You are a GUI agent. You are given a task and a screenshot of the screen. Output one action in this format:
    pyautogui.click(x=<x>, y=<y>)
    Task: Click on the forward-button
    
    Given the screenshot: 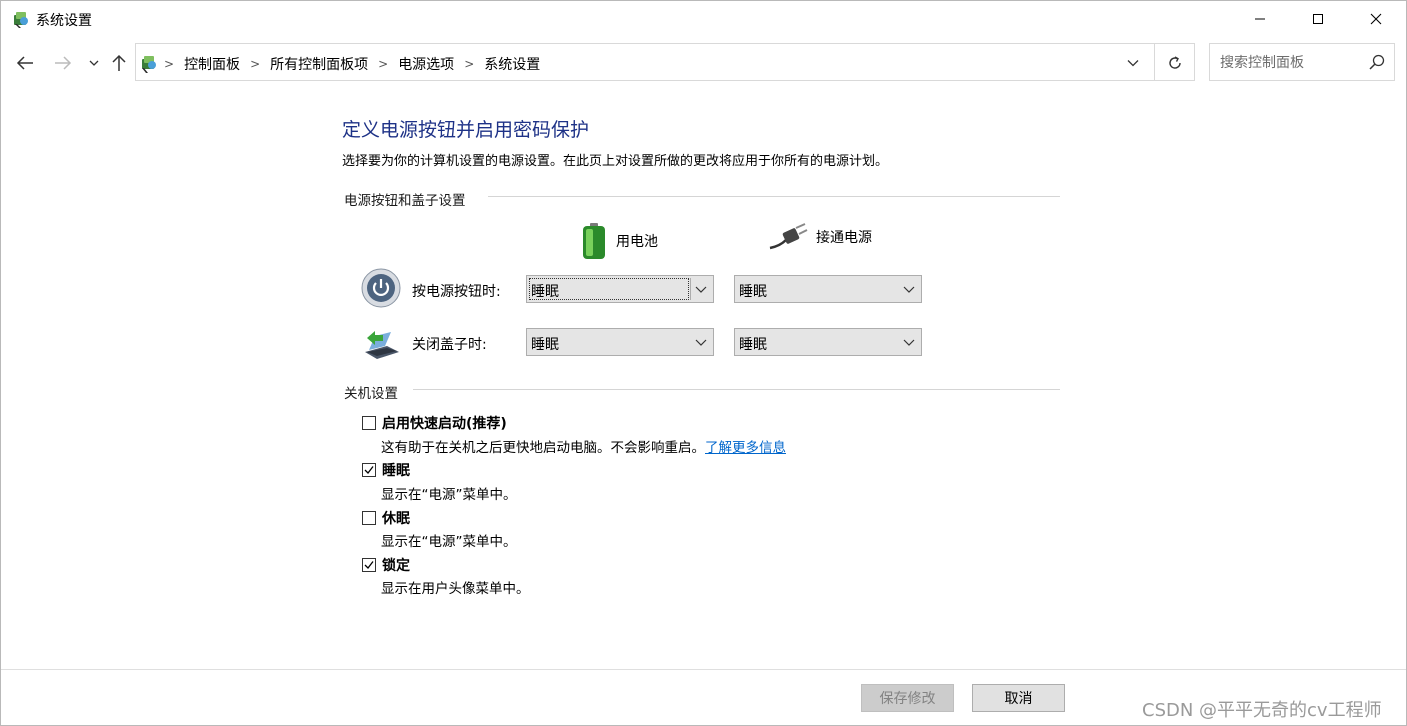 What is the action you would take?
    pyautogui.click(x=63, y=63)
    